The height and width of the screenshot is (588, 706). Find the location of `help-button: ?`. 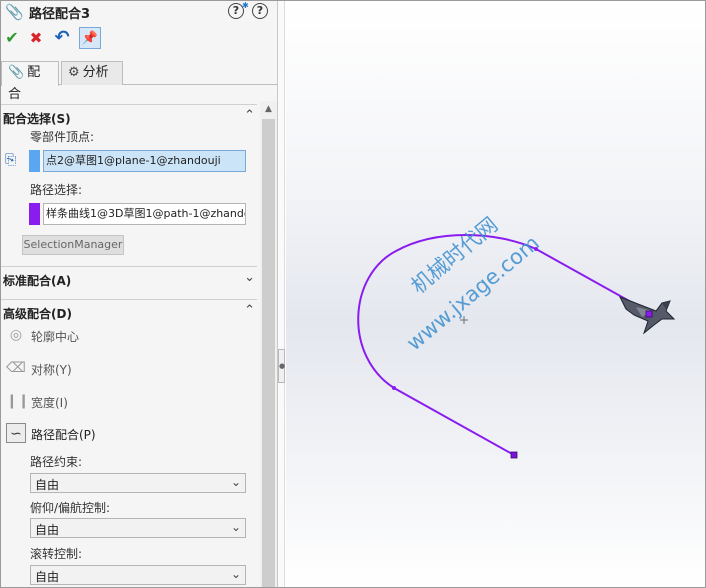

help-button: ? is located at coordinates (260, 11).